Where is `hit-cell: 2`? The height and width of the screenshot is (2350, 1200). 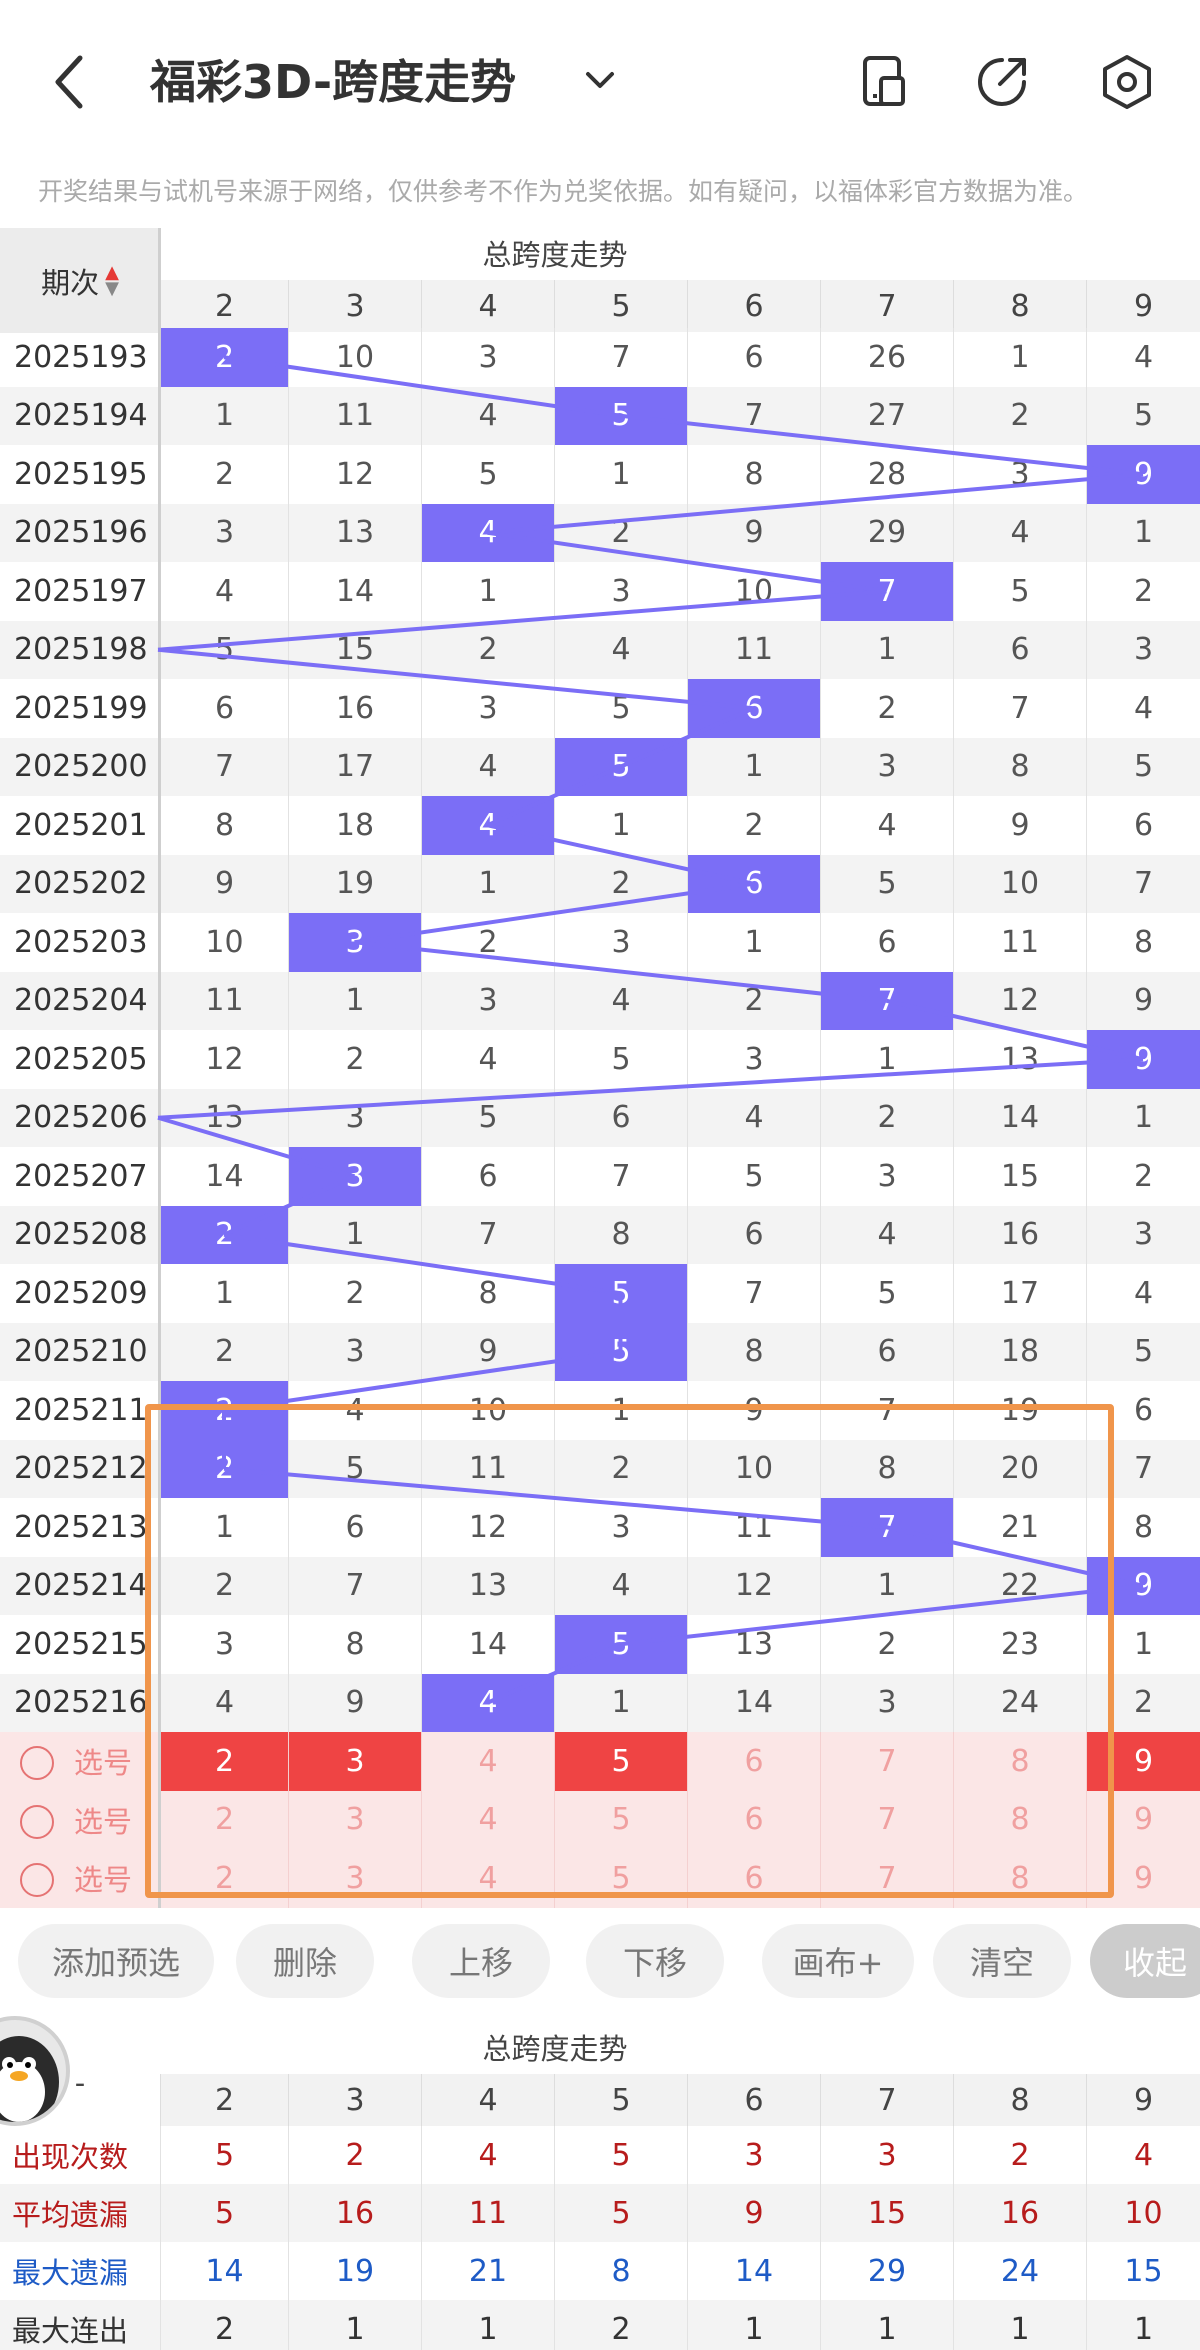
hit-cell: 2 is located at coordinates (224, 1410).